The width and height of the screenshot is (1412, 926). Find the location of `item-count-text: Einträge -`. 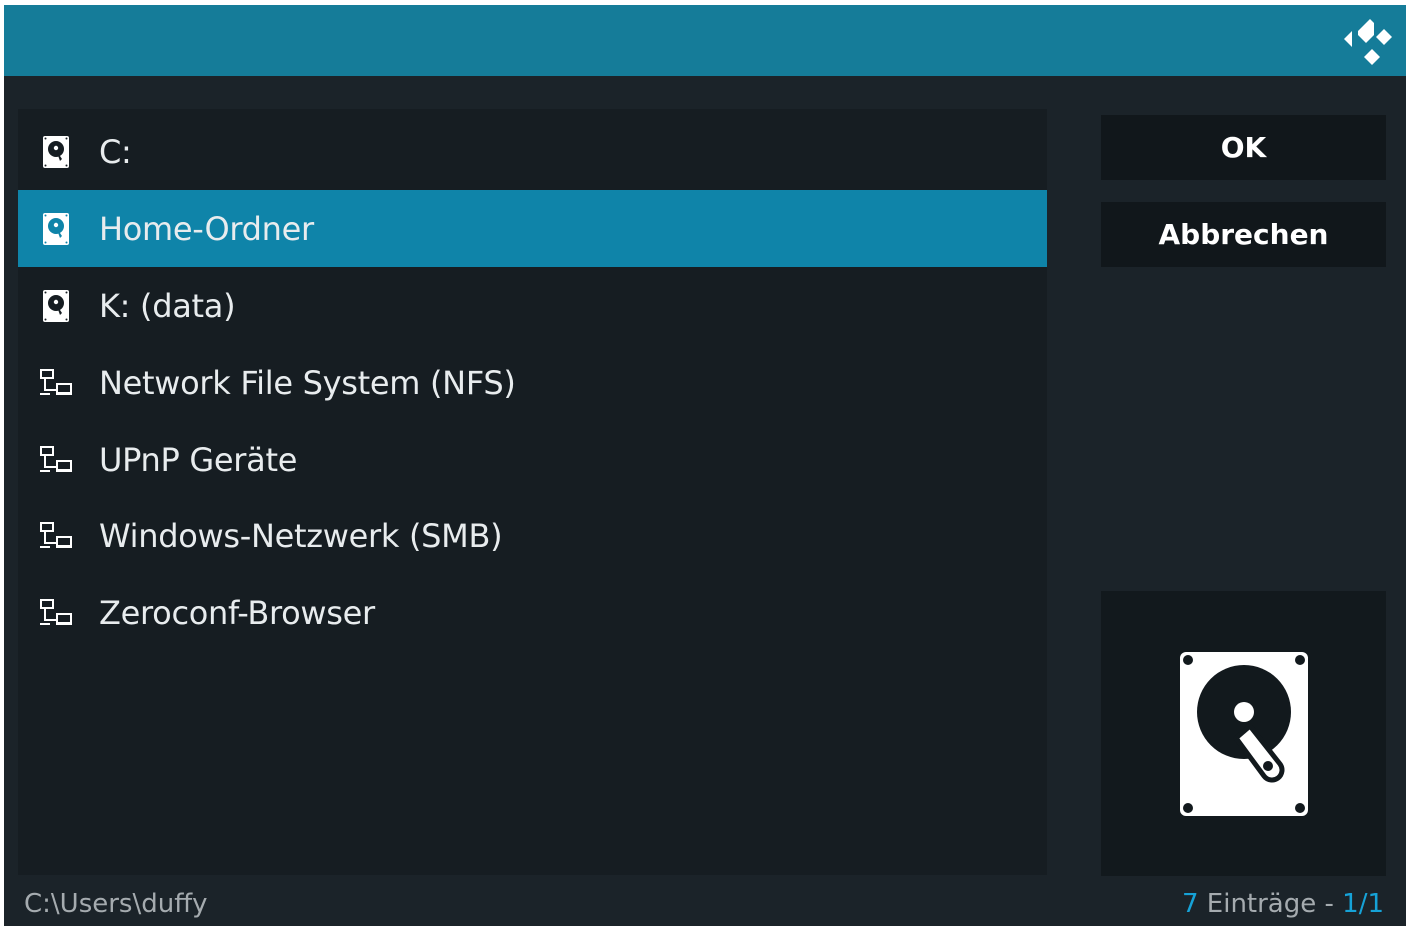

item-count-text: Einträge - is located at coordinates (1270, 904).